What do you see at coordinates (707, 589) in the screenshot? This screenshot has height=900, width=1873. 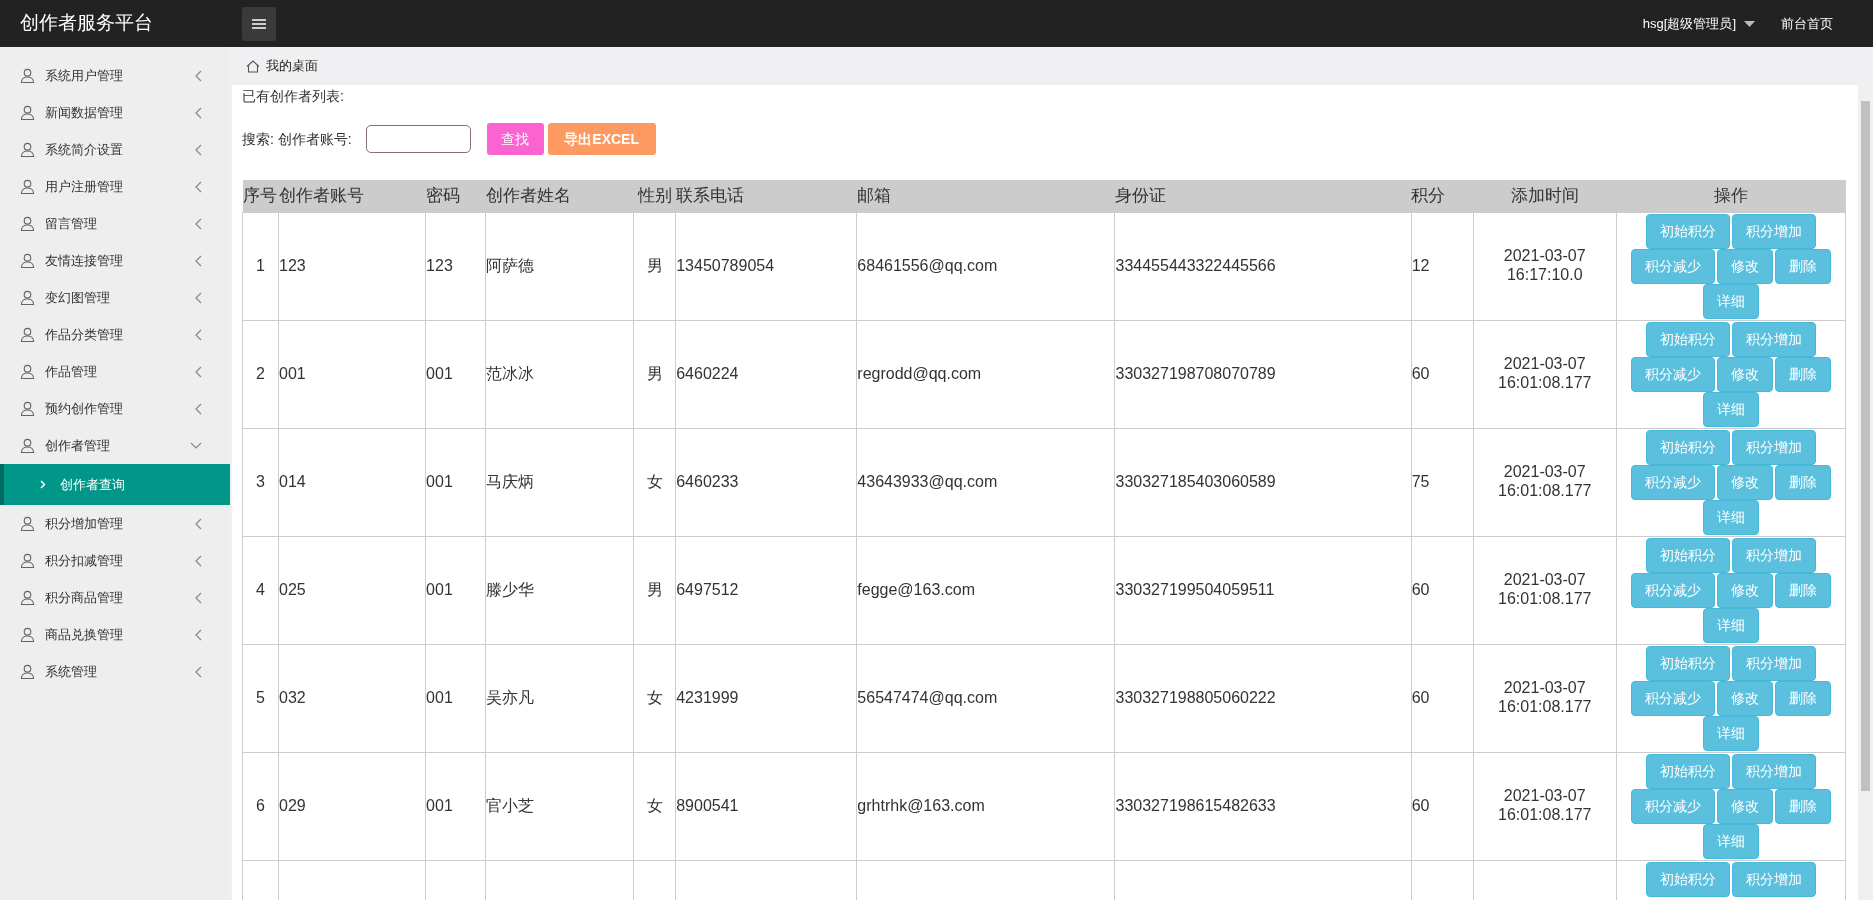 I see `table-cell: 6497512` at bounding box center [707, 589].